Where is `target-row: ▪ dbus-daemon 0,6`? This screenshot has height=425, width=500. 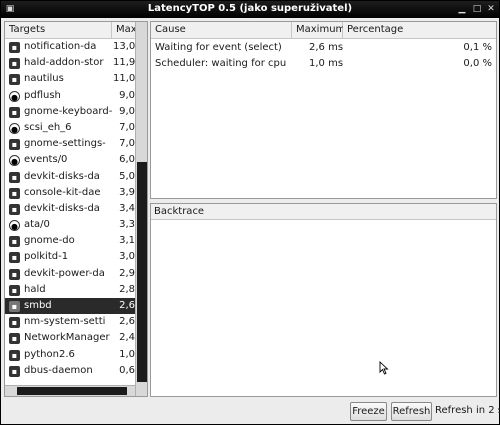 target-row: ▪ dbus-daemon 0,6 is located at coordinates (70, 371).